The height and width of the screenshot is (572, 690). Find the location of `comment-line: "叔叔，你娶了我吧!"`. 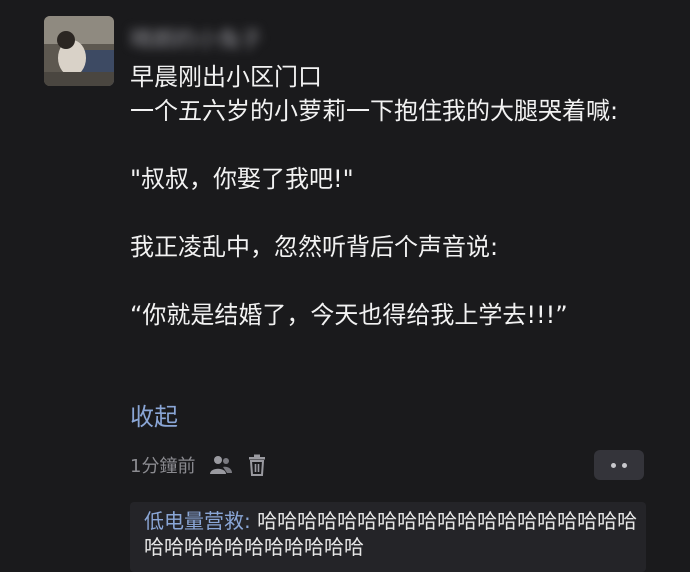

comment-line: "叔叔，你娶了我吧!" is located at coordinates (242, 179).